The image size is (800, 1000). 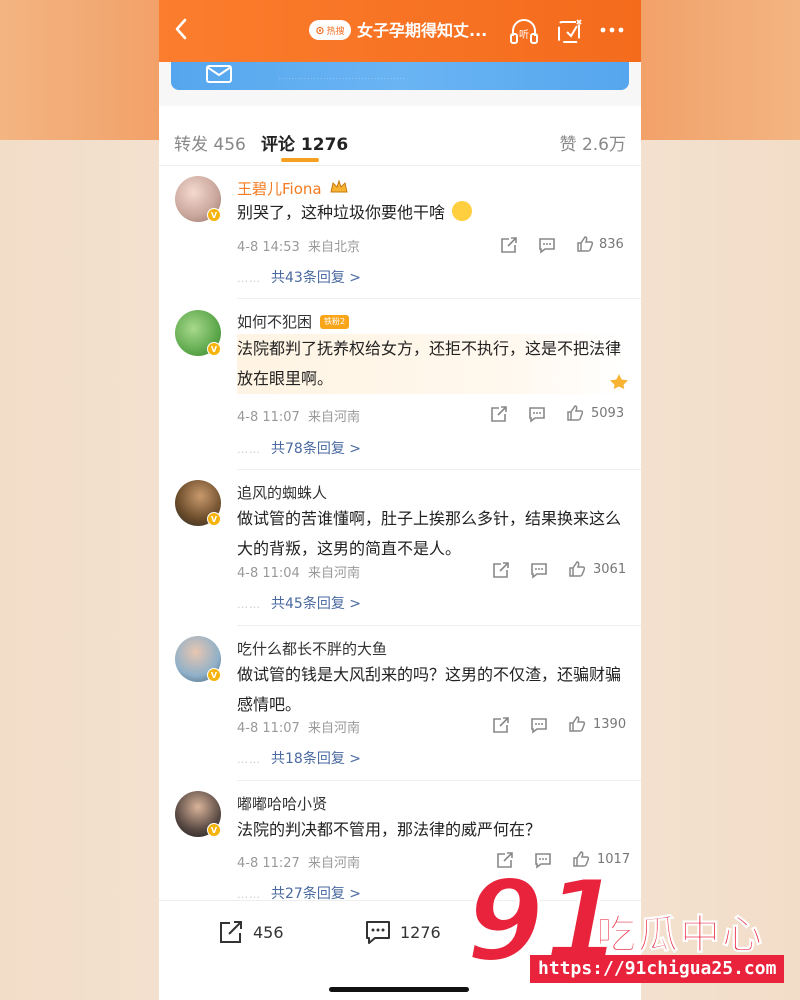 What do you see at coordinates (608, 413) in the screenshot?
I see `like-count: 5093` at bounding box center [608, 413].